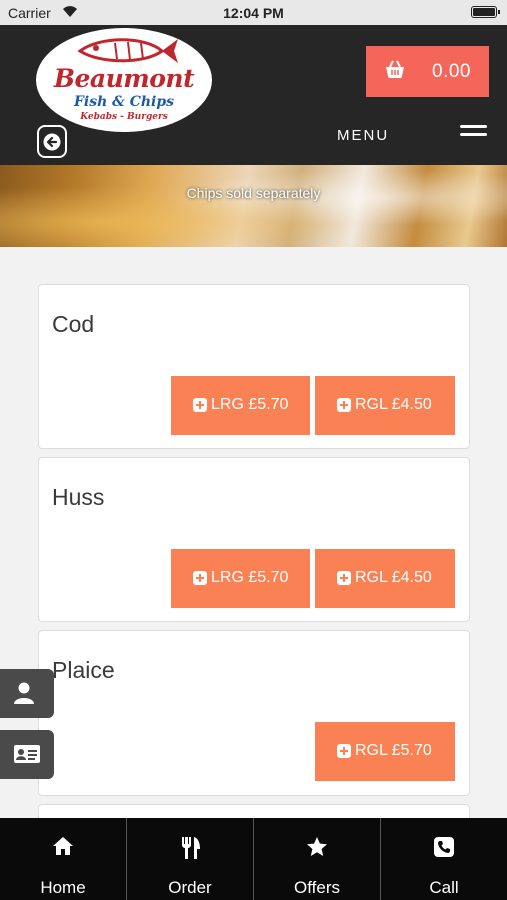 The width and height of the screenshot is (507, 900). I want to click on user-icon, so click(24, 693).